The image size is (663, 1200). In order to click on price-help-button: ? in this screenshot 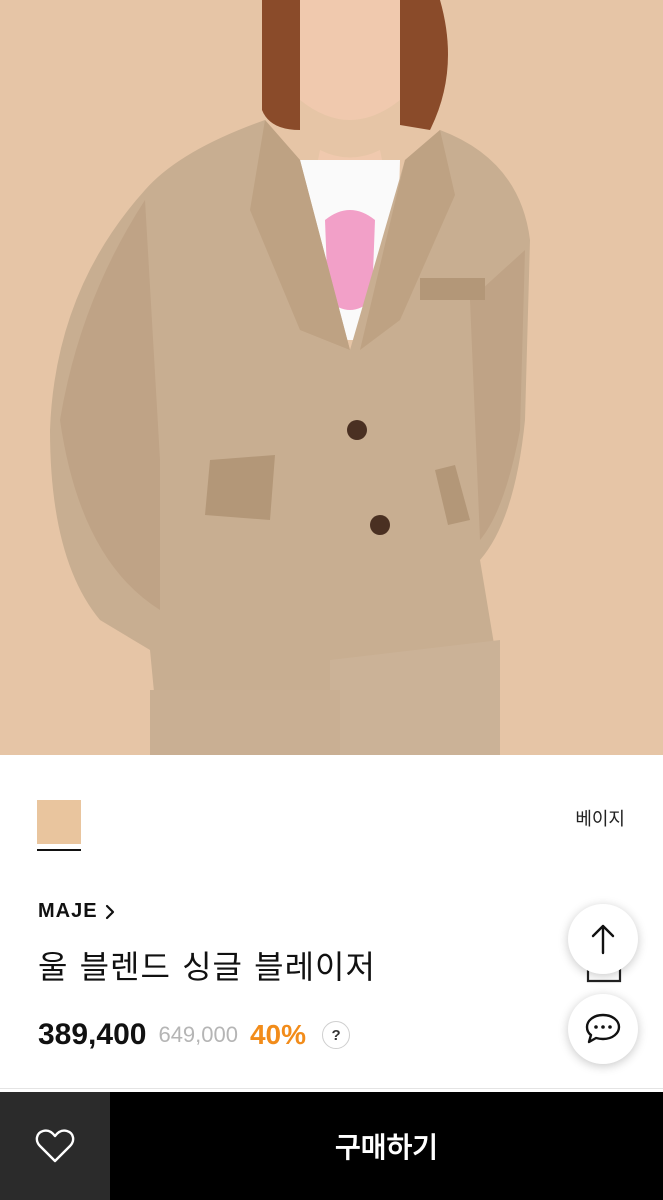, I will do `click(336, 1035)`.